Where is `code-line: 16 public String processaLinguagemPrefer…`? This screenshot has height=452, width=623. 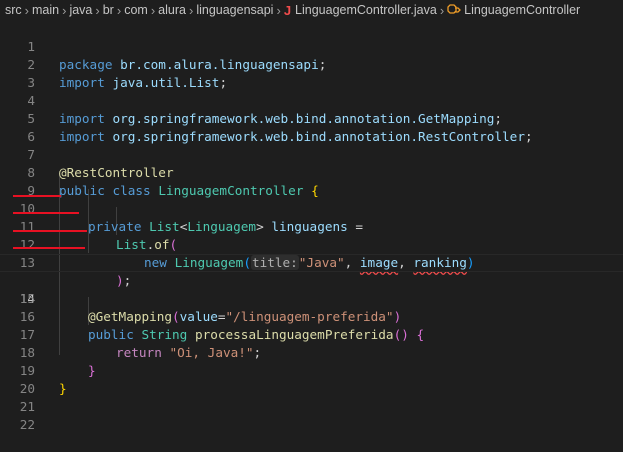
code-line: 16 public String processaLinguagemPrefer… is located at coordinates (311, 316).